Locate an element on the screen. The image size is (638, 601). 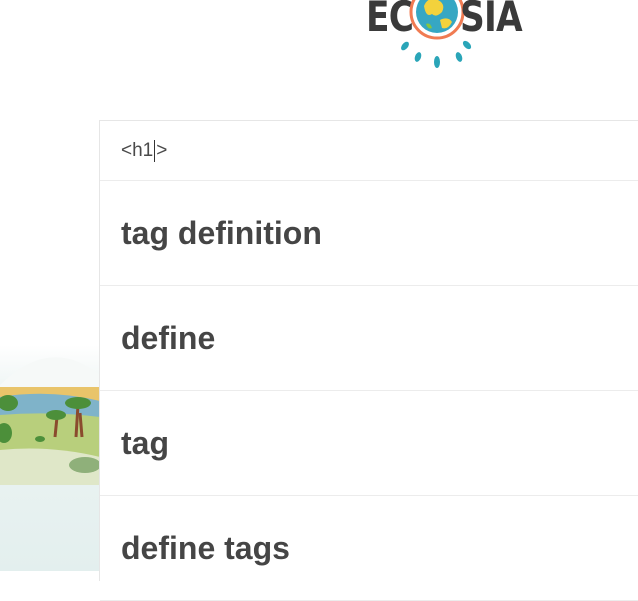
text-caret is located at coordinates (155, 151).